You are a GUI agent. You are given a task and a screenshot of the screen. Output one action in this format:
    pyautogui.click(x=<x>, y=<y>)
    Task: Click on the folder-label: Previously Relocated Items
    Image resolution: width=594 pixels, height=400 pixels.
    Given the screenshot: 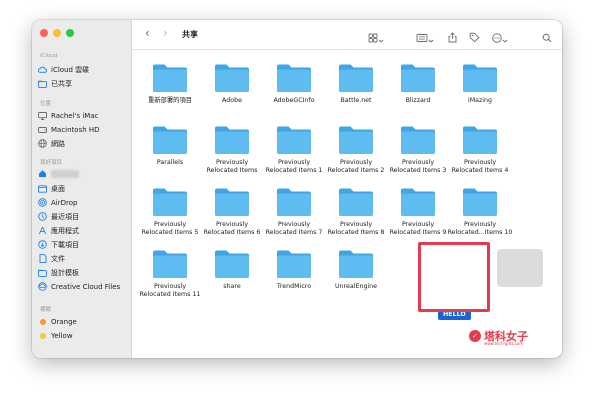 What is the action you would take?
    pyautogui.click(x=232, y=167)
    